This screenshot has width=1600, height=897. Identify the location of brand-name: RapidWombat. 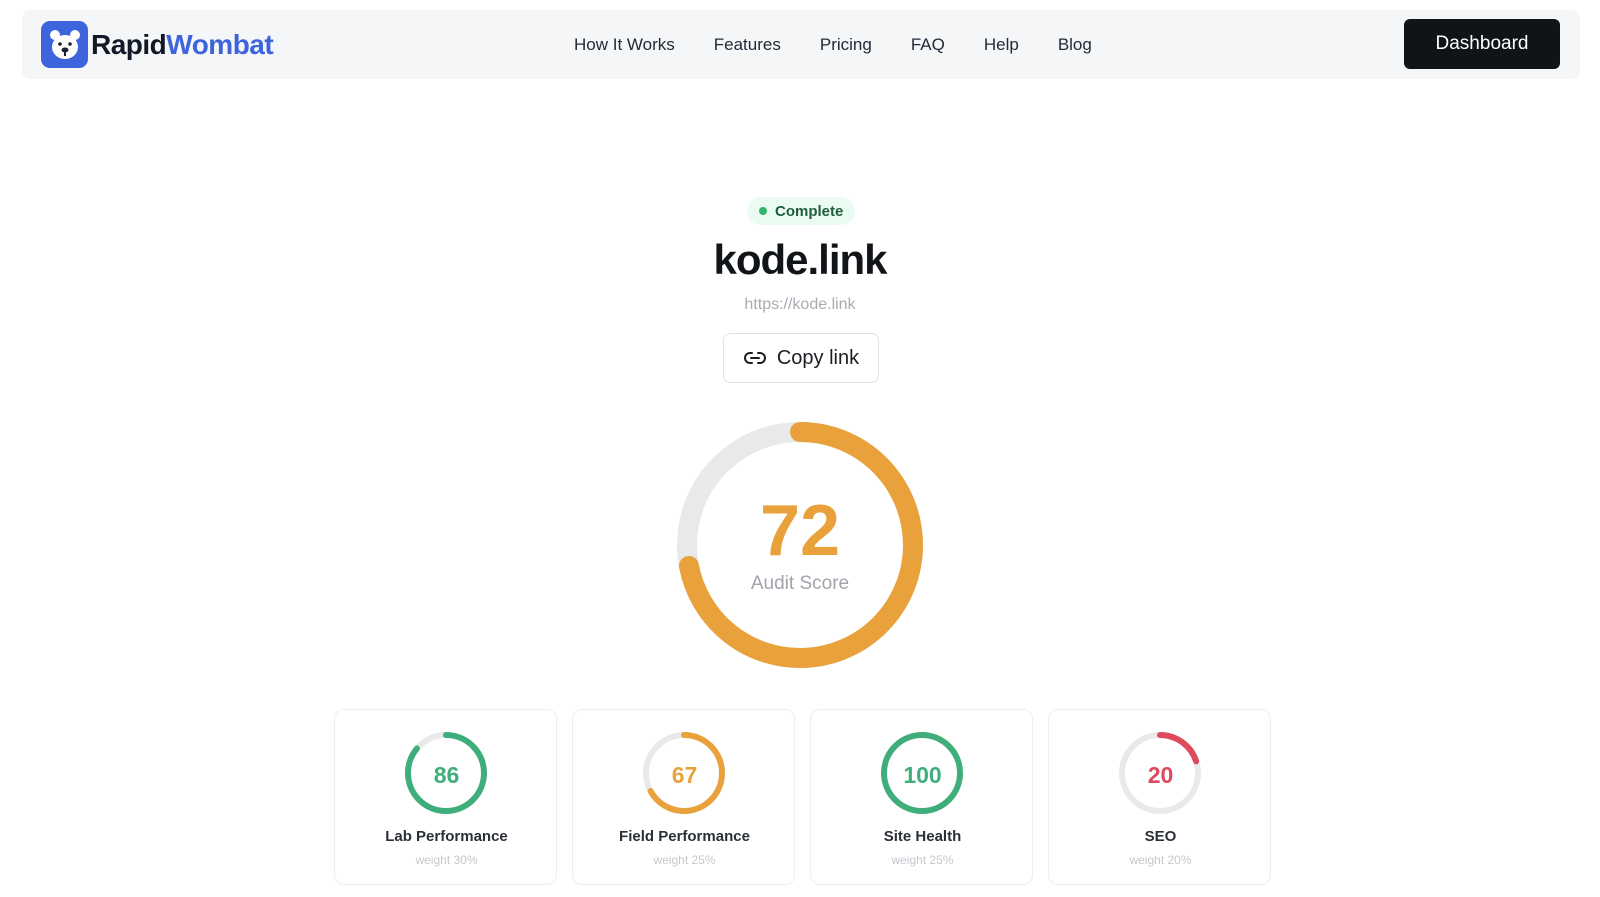
(182, 44).